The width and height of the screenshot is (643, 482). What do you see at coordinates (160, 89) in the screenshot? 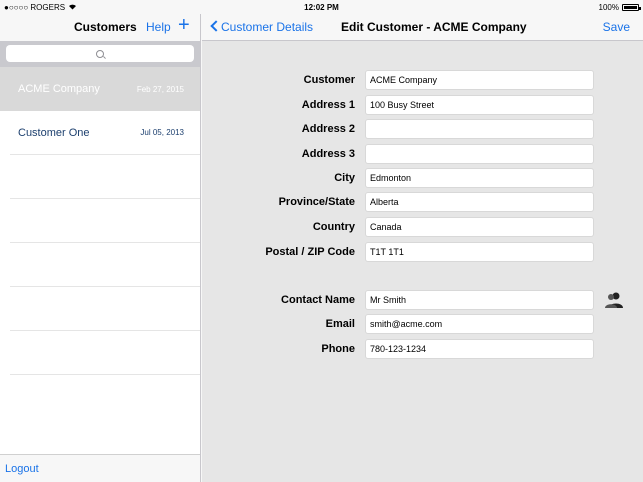
I see `customer-date: Feb 27, 2015` at bounding box center [160, 89].